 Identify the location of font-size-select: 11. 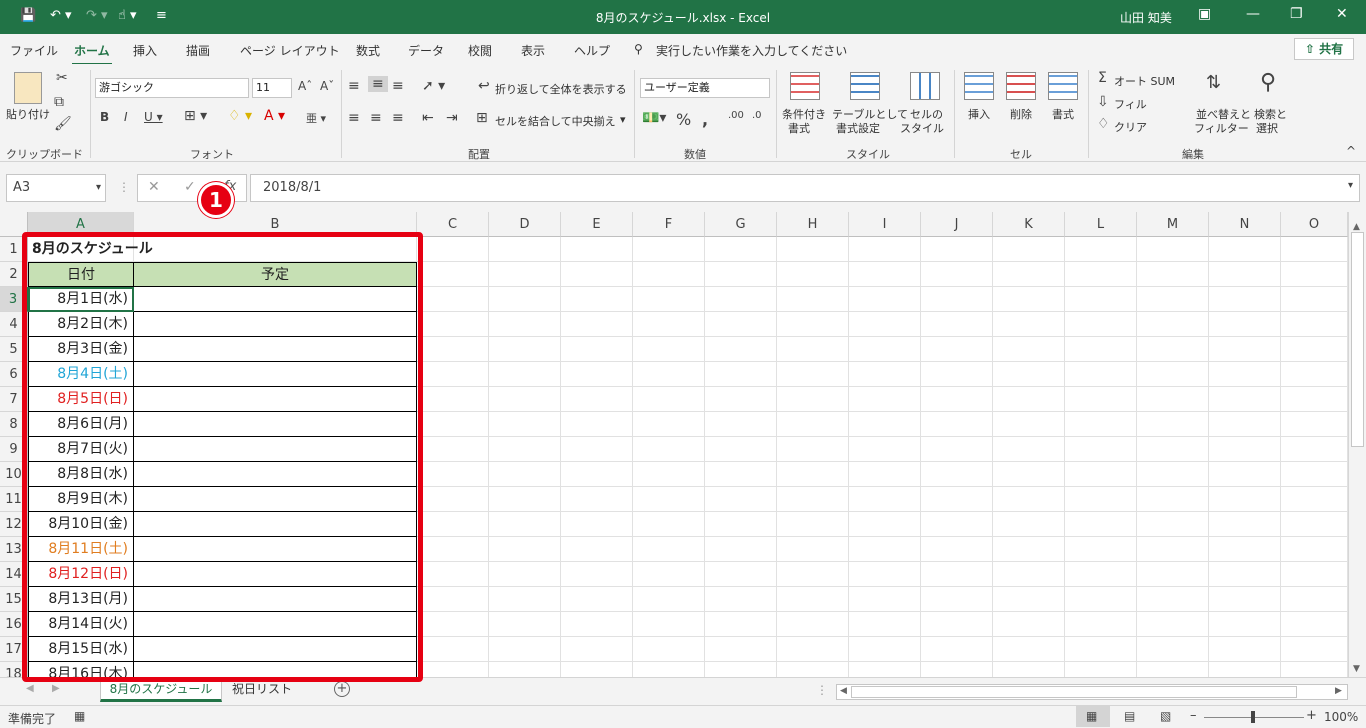
(272, 88).